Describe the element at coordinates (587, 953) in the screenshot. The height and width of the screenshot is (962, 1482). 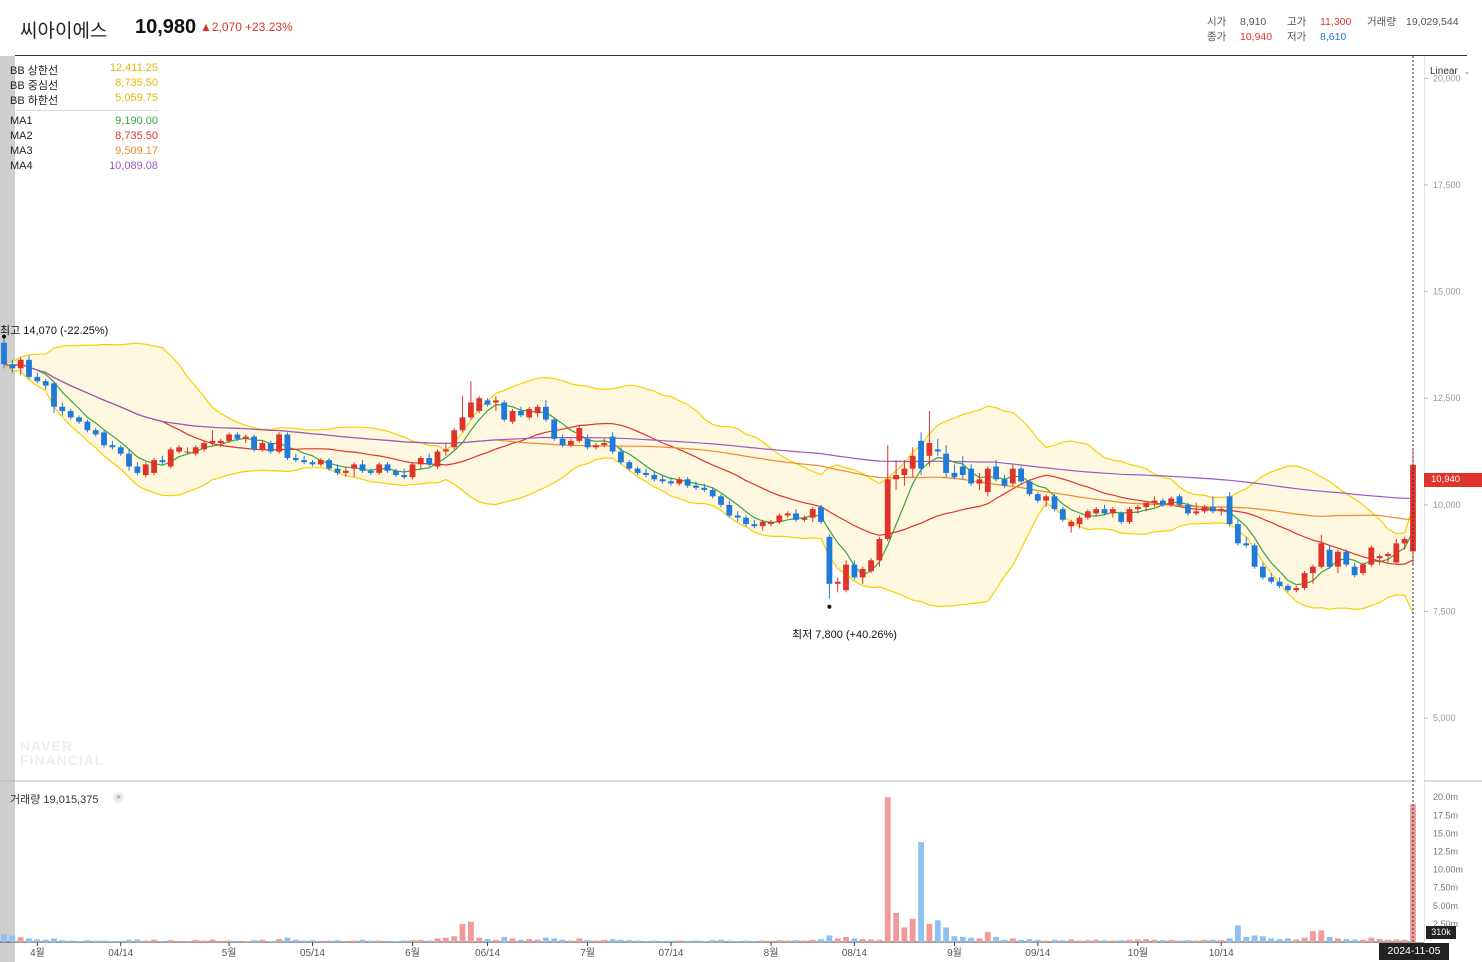
I see `x-tick-label: 7월` at that location.